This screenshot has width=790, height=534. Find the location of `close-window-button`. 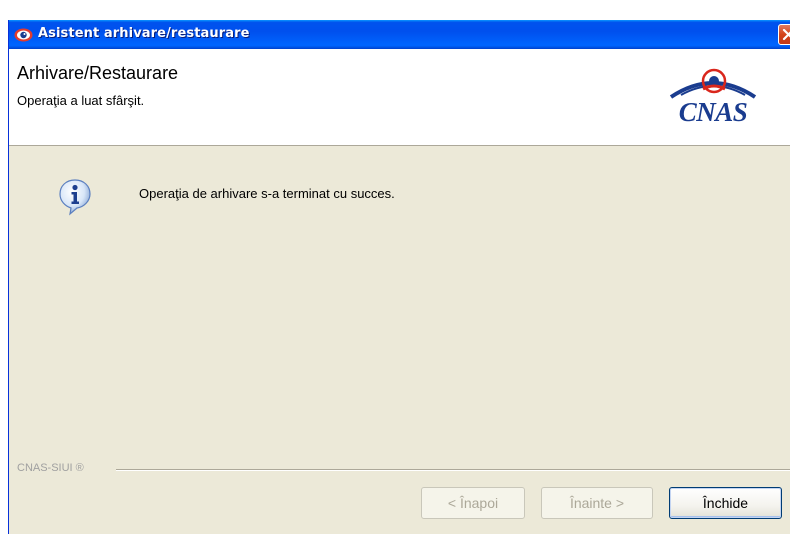

close-window-button is located at coordinates (784, 34).